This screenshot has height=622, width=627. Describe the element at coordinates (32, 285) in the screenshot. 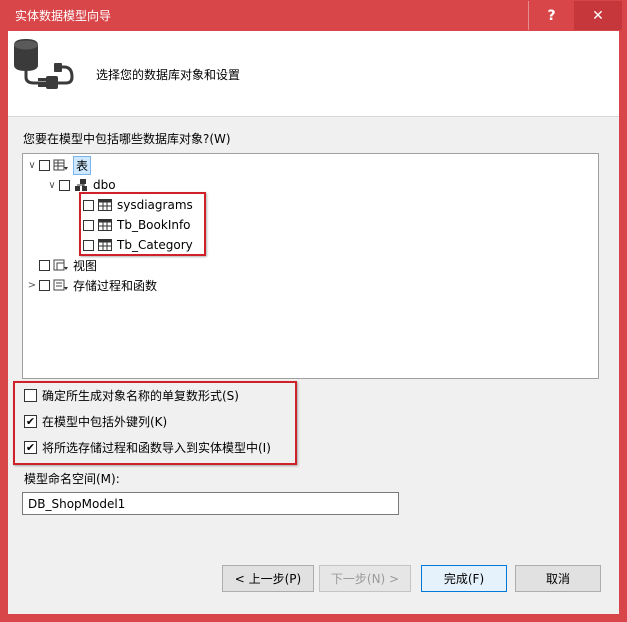

I see `chevron-right-icon: >` at that location.